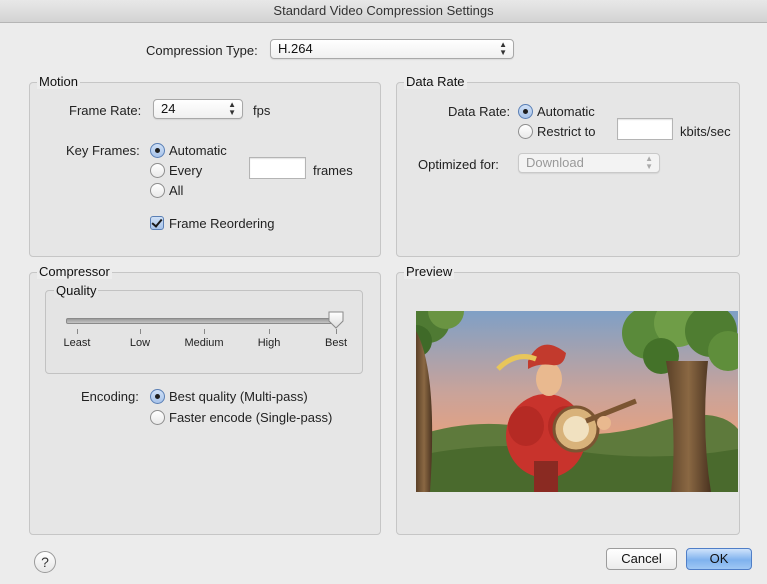 This screenshot has height=584, width=767. What do you see at coordinates (74, 271) in the screenshot?
I see `compressor-group-title: Compressor` at bounding box center [74, 271].